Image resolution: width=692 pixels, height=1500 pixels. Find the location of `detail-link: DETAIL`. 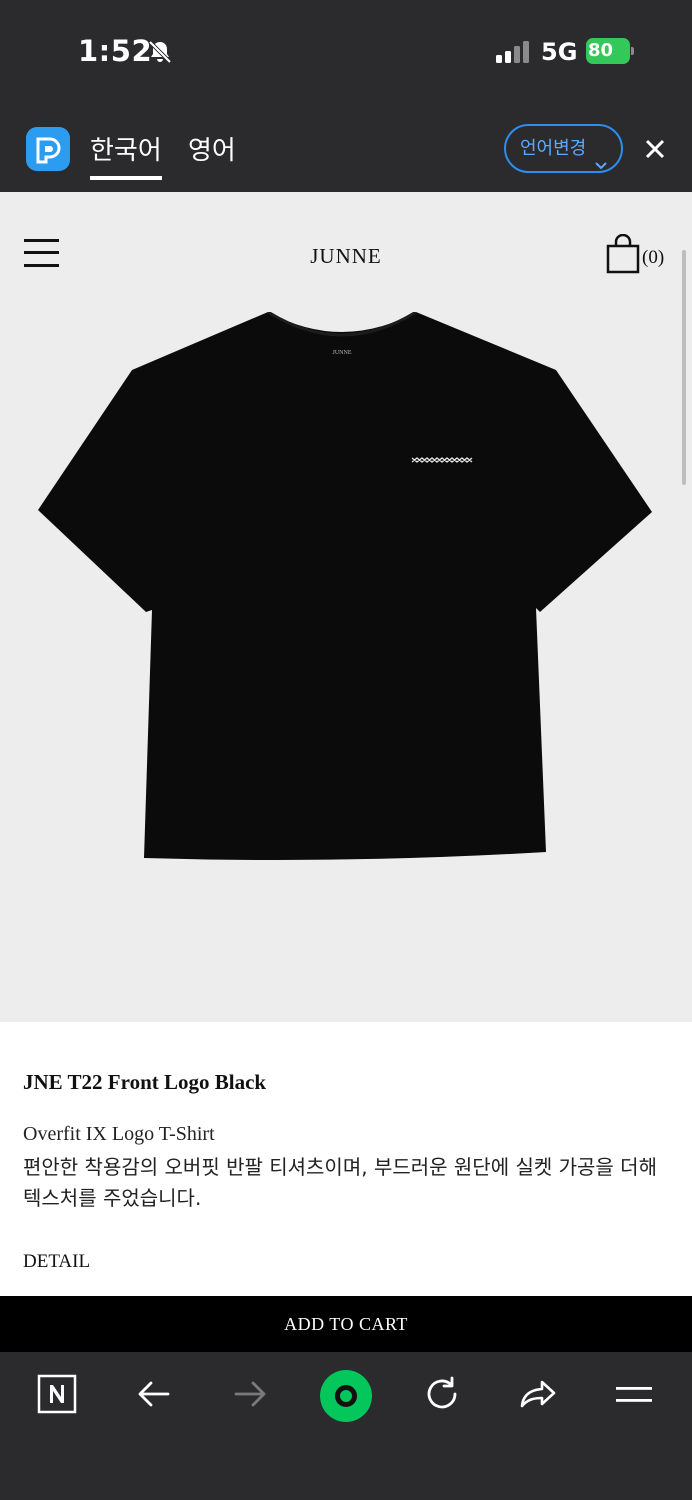

detail-link: DETAIL is located at coordinates (56, 1262).